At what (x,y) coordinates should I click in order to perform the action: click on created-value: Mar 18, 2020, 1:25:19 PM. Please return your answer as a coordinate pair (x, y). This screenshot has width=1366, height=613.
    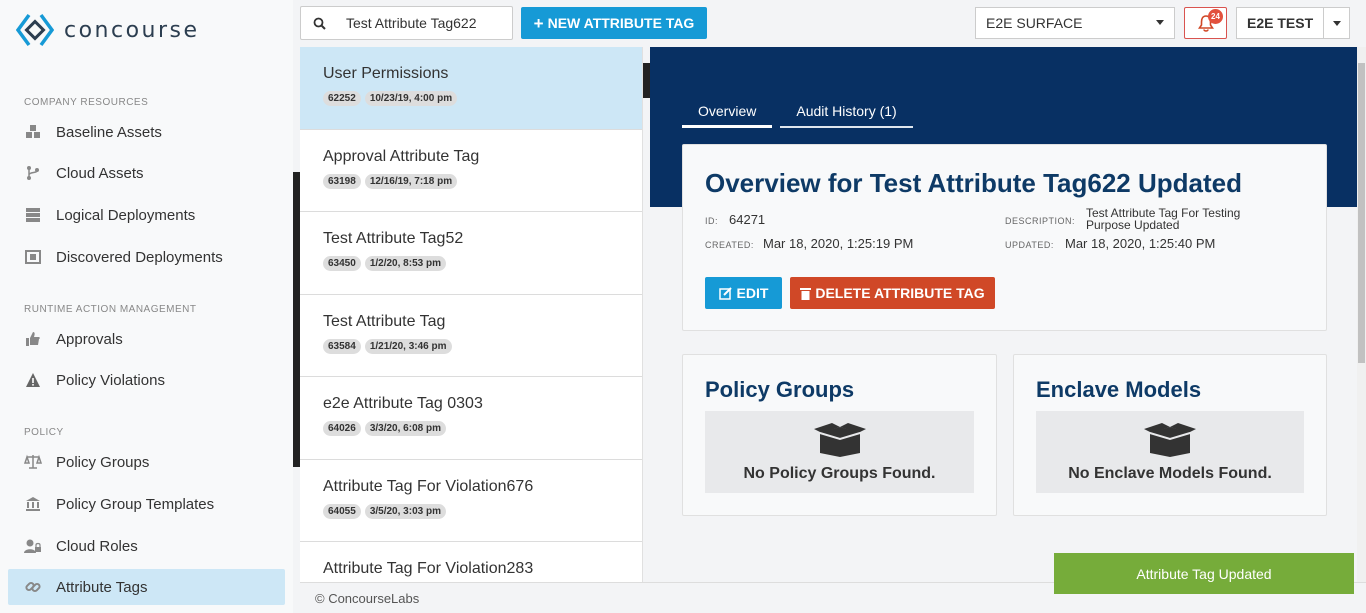
    Looking at the image, I should click on (838, 243).